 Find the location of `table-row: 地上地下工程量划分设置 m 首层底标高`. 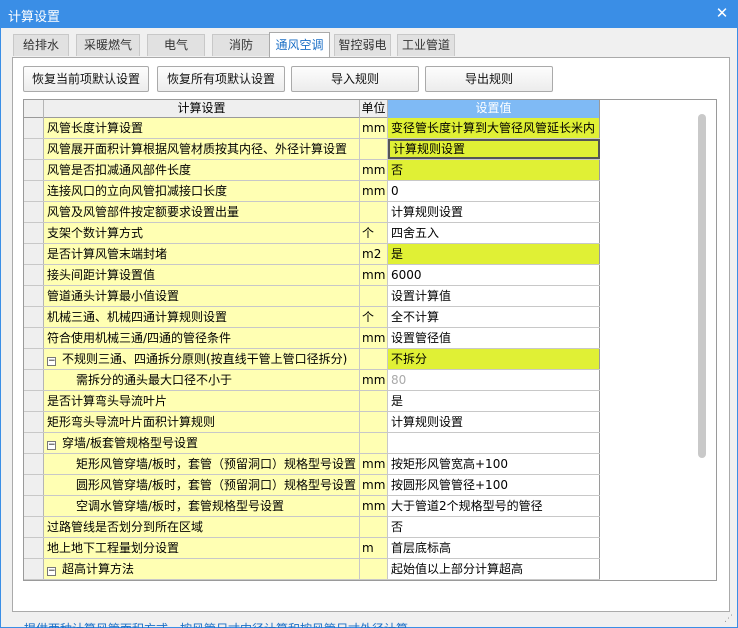

table-row: 地上地下工程量划分设置 m 首层底标高 is located at coordinates (312, 548).